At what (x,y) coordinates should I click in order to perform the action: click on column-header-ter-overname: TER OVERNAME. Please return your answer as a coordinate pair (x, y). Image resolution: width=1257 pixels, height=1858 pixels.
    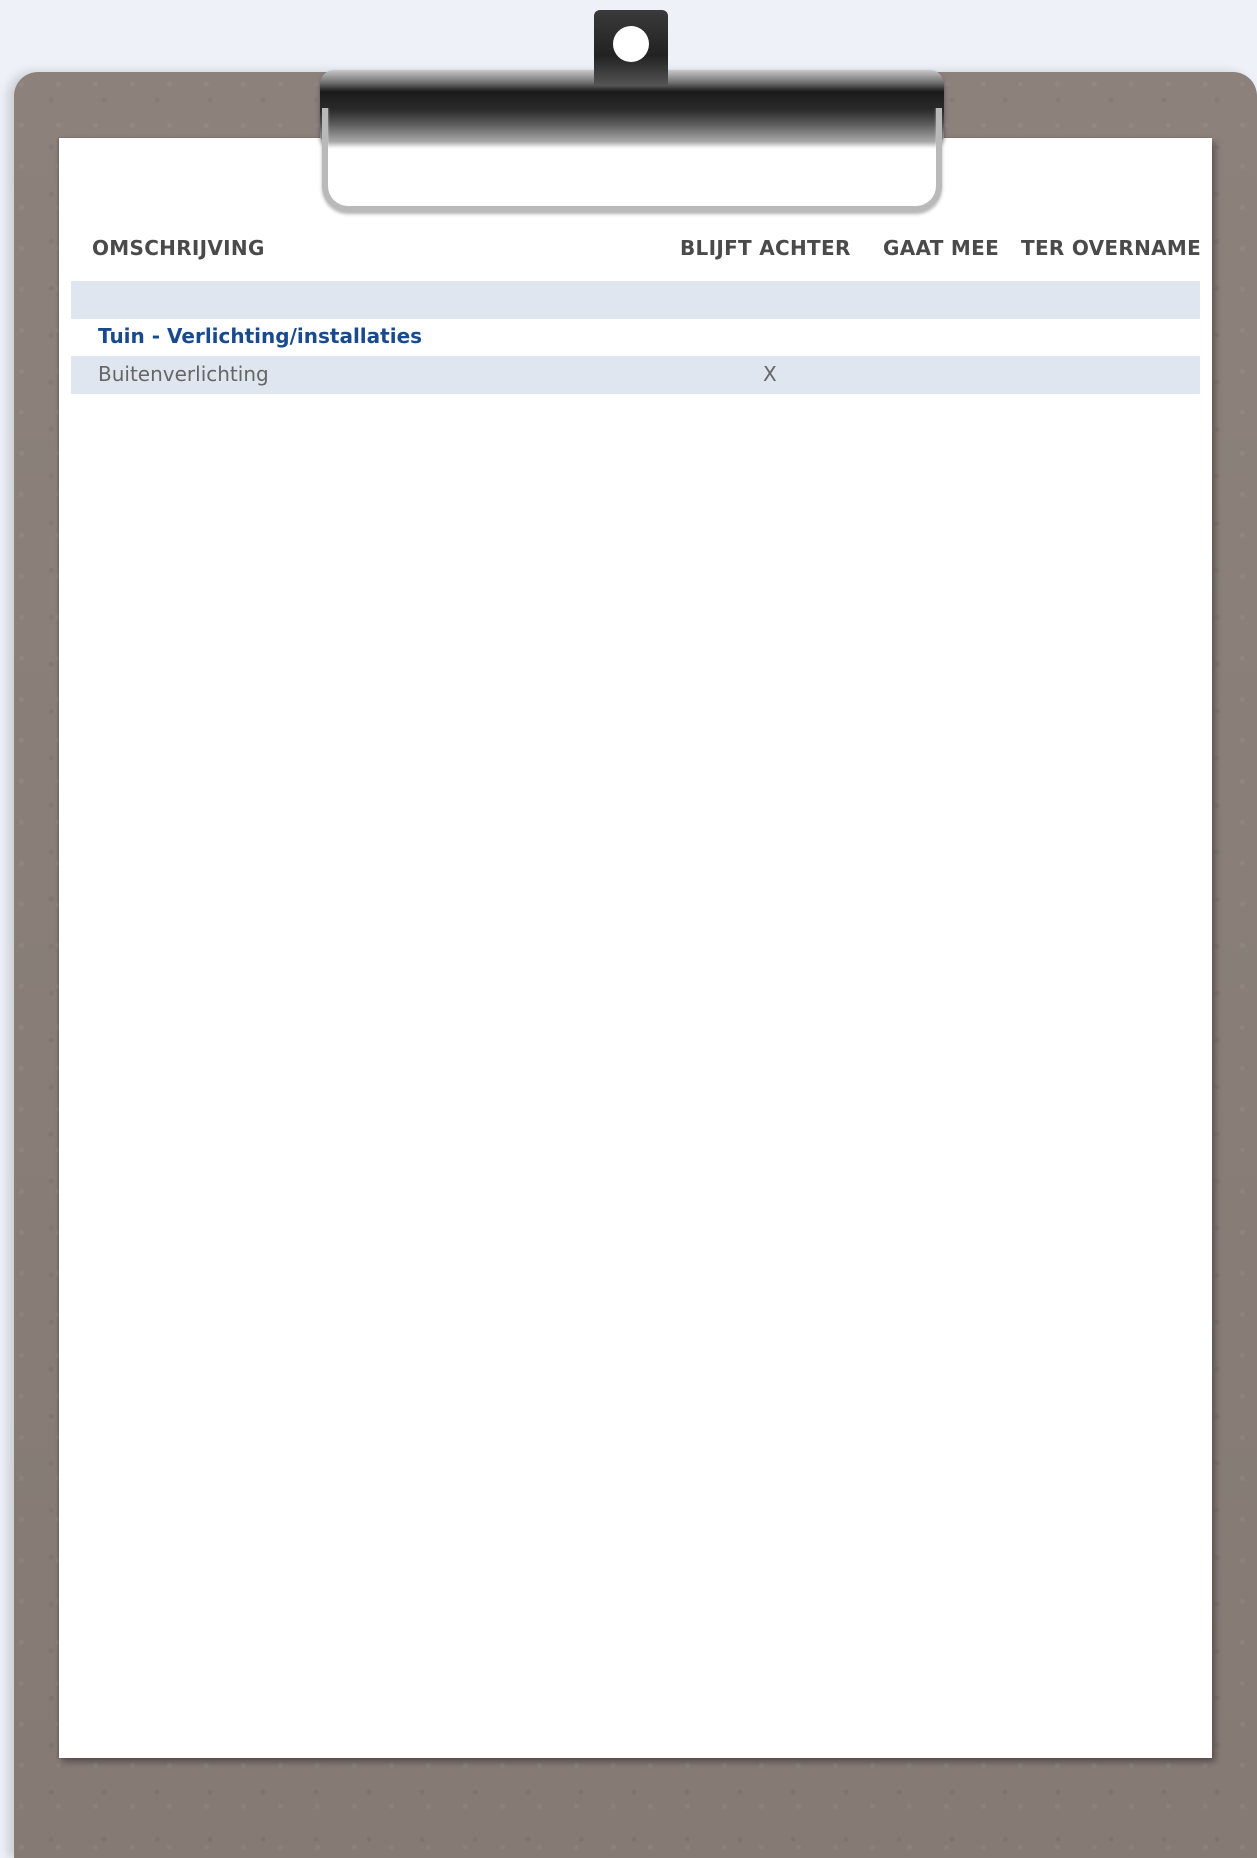
    Looking at the image, I should click on (1111, 248).